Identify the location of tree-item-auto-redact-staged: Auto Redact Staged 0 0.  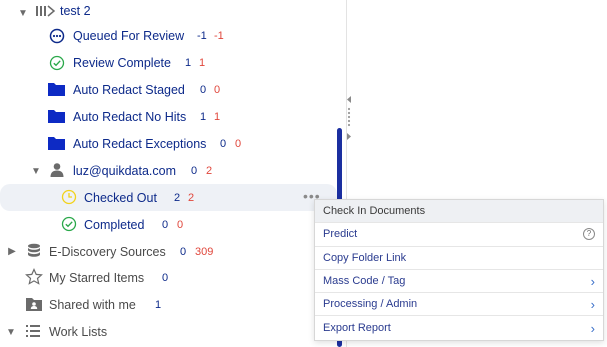
(168, 89).